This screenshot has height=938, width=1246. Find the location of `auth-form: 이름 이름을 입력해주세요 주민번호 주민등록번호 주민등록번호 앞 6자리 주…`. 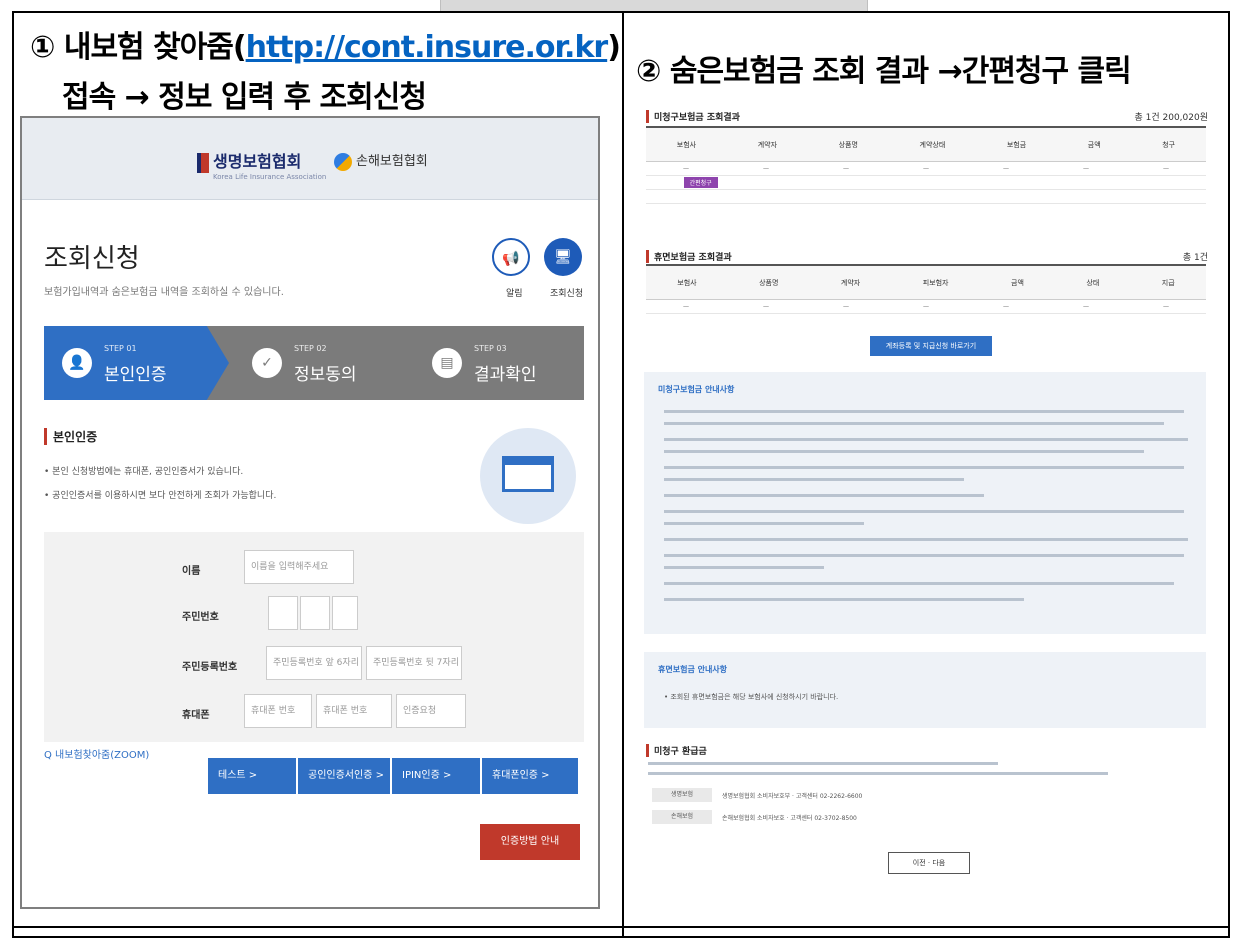

auth-form: 이름 이름을 입력해주세요 주민번호 주민등록번호 주민등록번호 앞 6자리 주… is located at coordinates (314, 637).